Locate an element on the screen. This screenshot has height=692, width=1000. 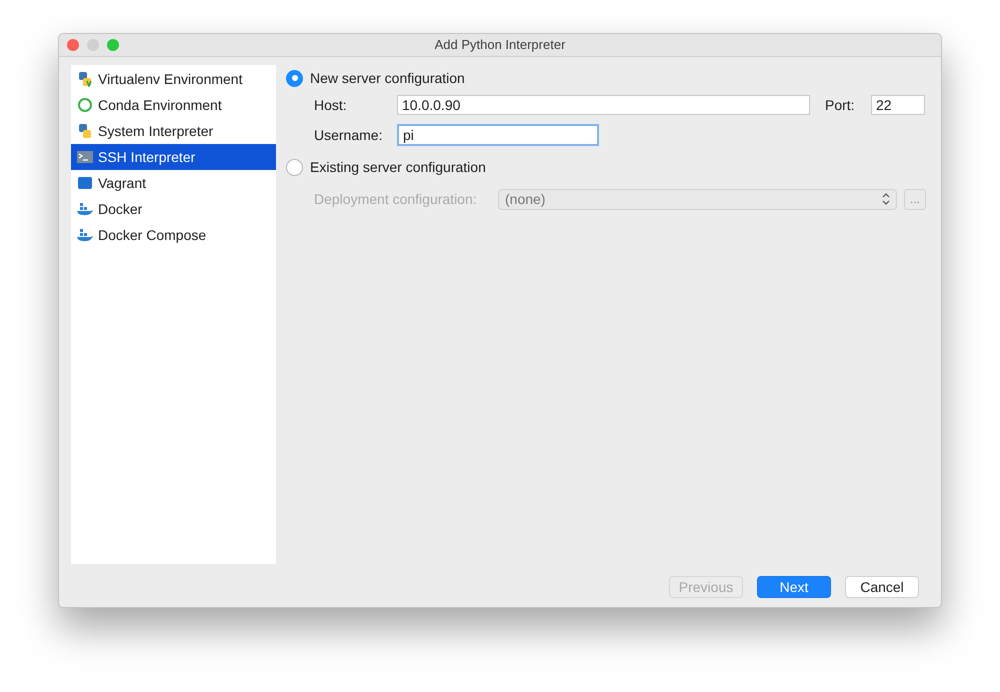
ring-icon is located at coordinates (84, 105).